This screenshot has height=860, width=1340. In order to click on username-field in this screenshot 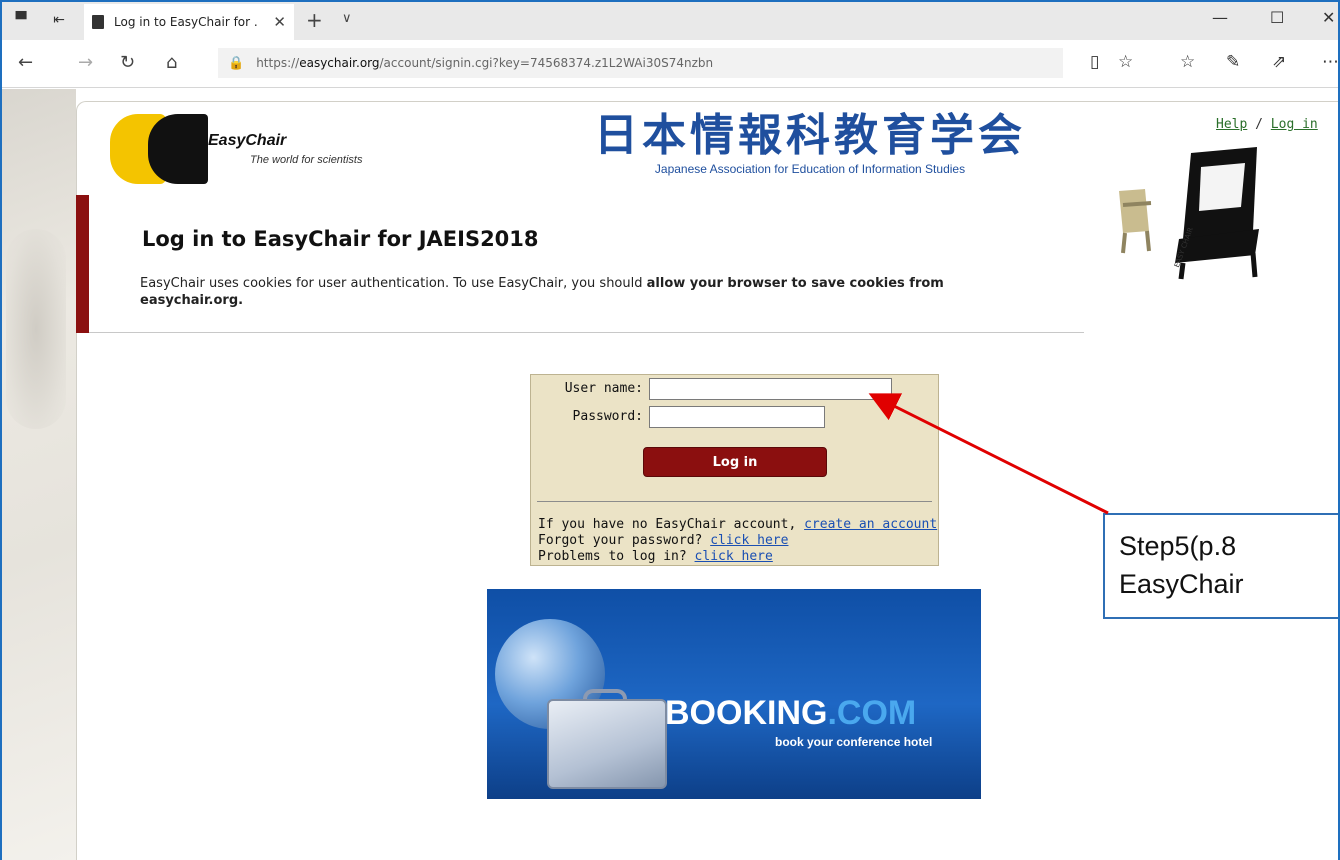, I will do `click(770, 389)`.